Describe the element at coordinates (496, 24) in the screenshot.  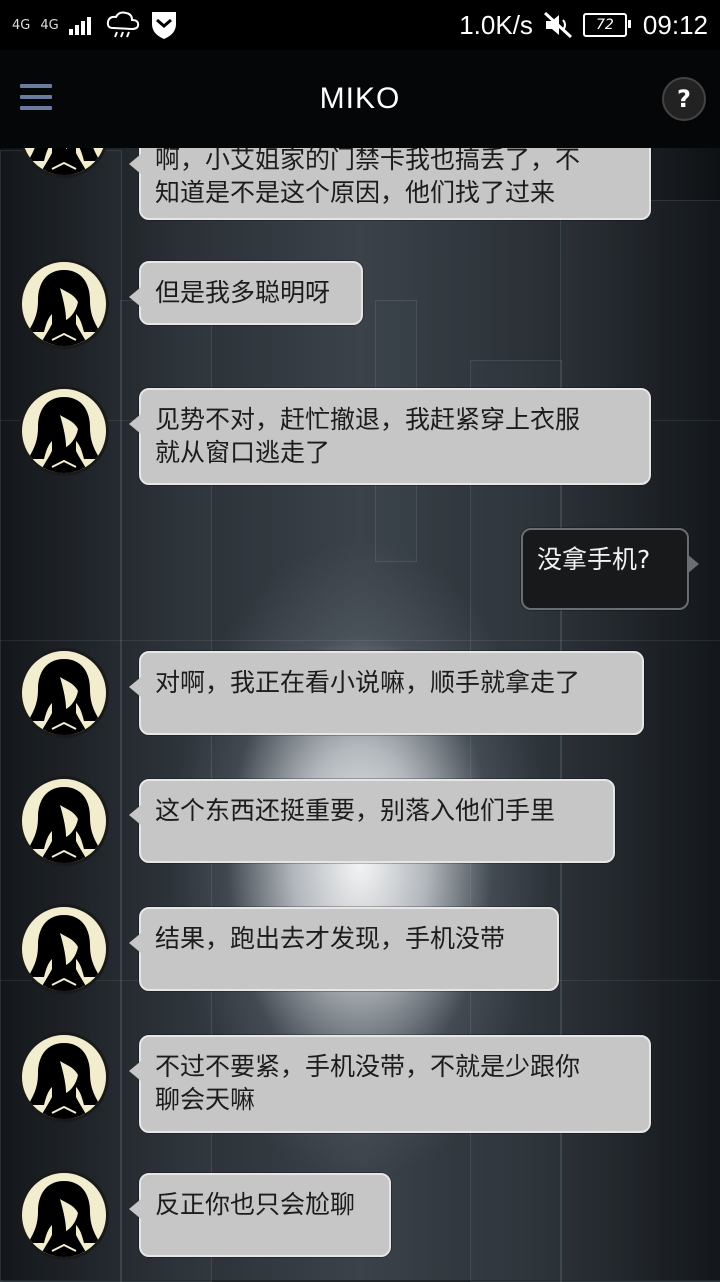
I see `network-speed: 1.0K/s` at that location.